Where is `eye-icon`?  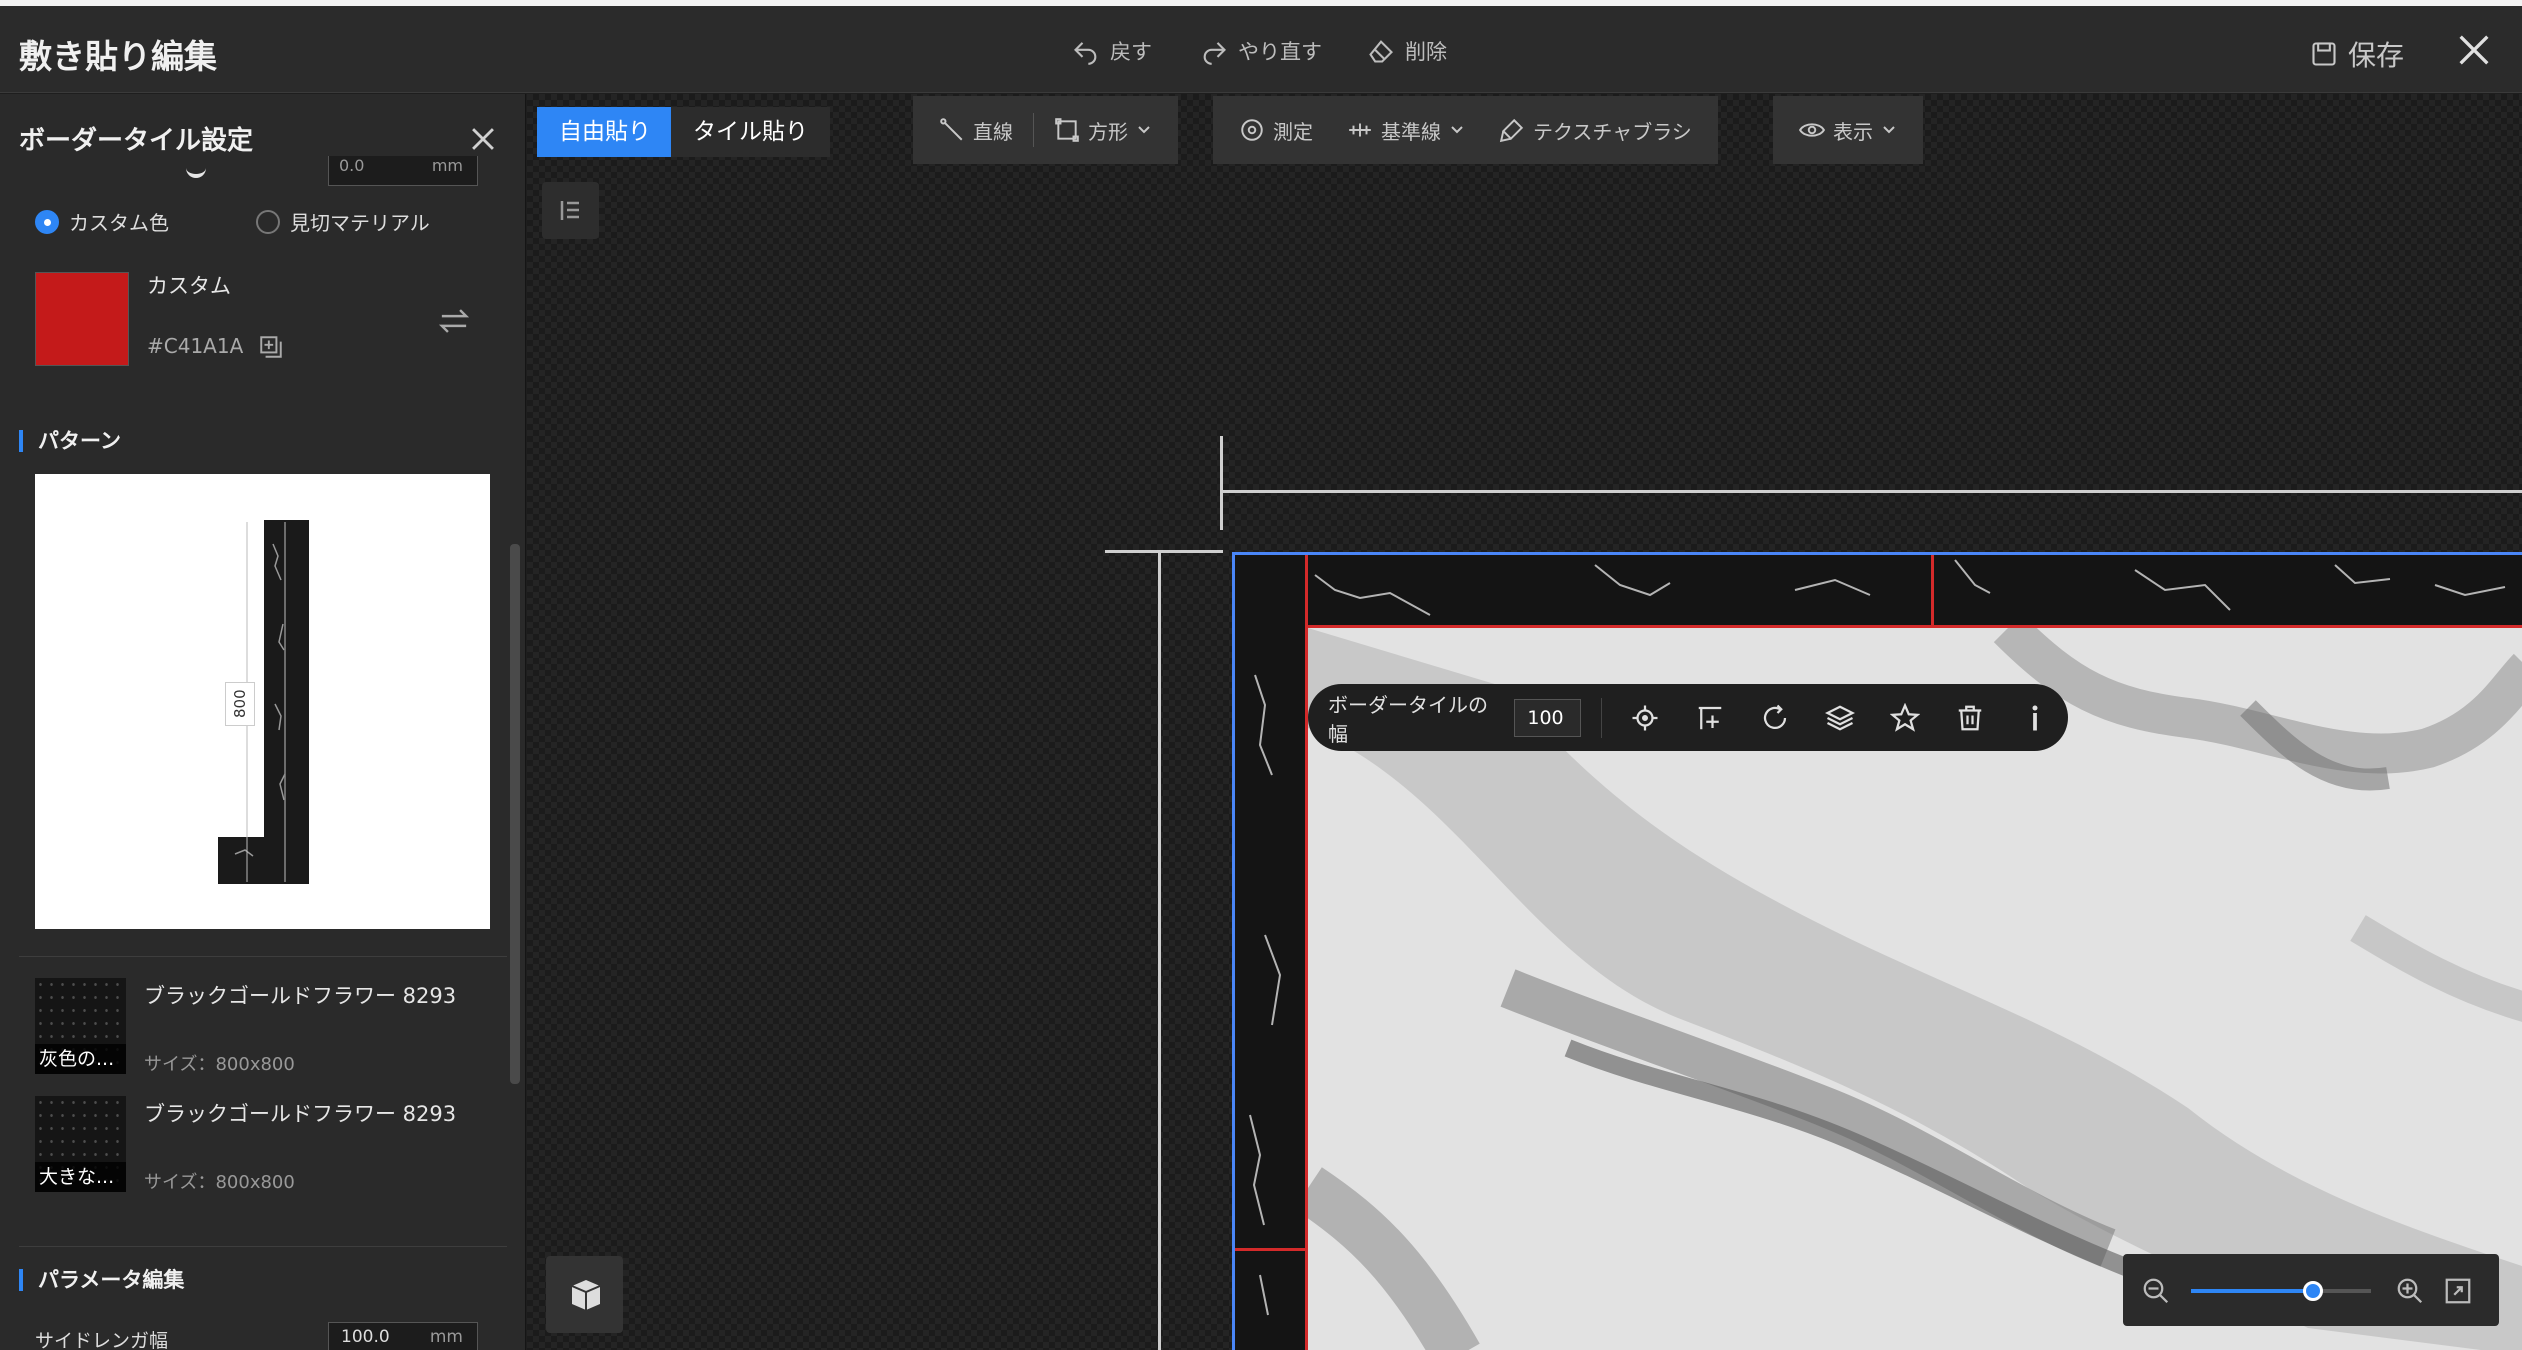 eye-icon is located at coordinates (1812, 130).